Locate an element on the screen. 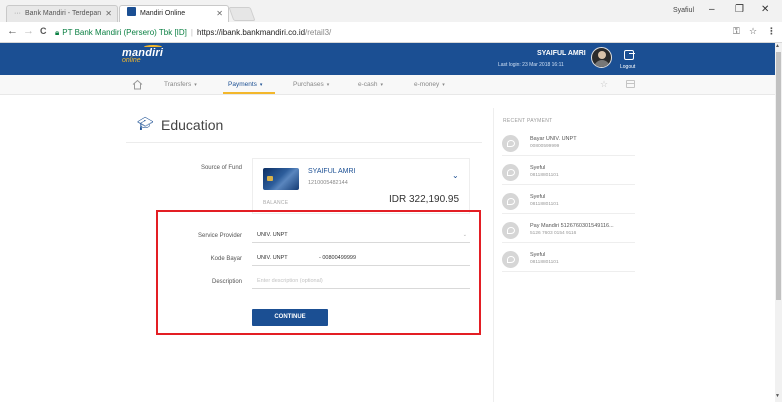  nav-e-money: e-money ▾ is located at coordinates (429, 84).